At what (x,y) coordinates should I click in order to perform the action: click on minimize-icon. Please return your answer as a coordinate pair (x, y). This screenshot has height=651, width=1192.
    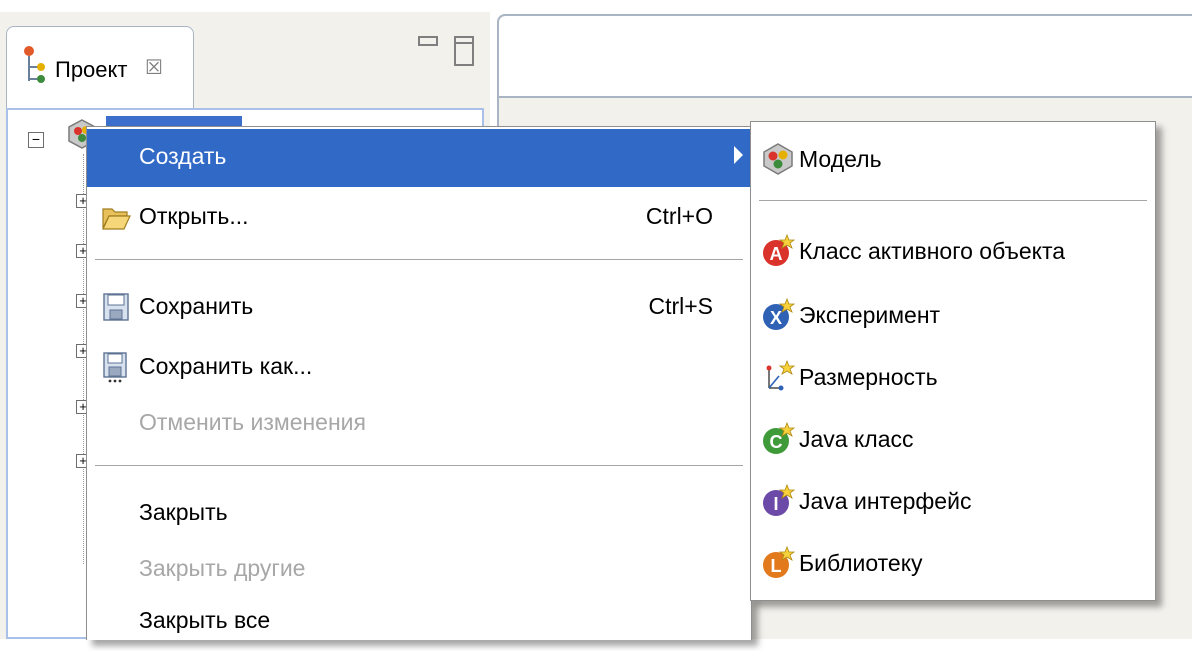
    Looking at the image, I should click on (428, 41).